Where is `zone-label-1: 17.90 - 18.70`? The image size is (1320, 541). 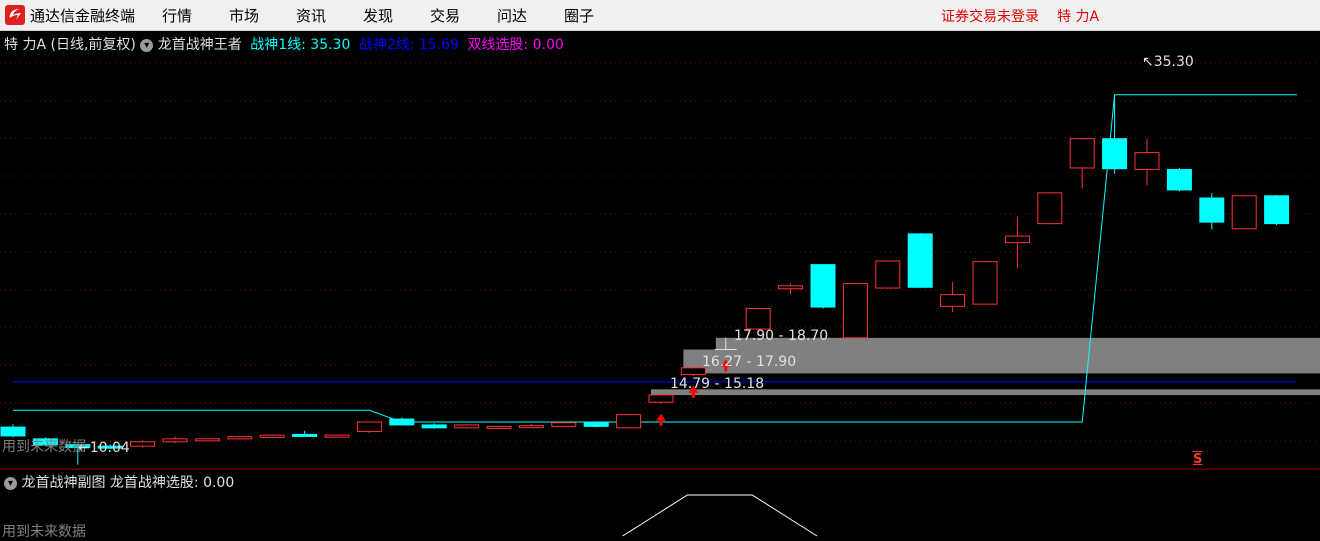
zone-label-1: 17.90 - 18.70 is located at coordinates (781, 336).